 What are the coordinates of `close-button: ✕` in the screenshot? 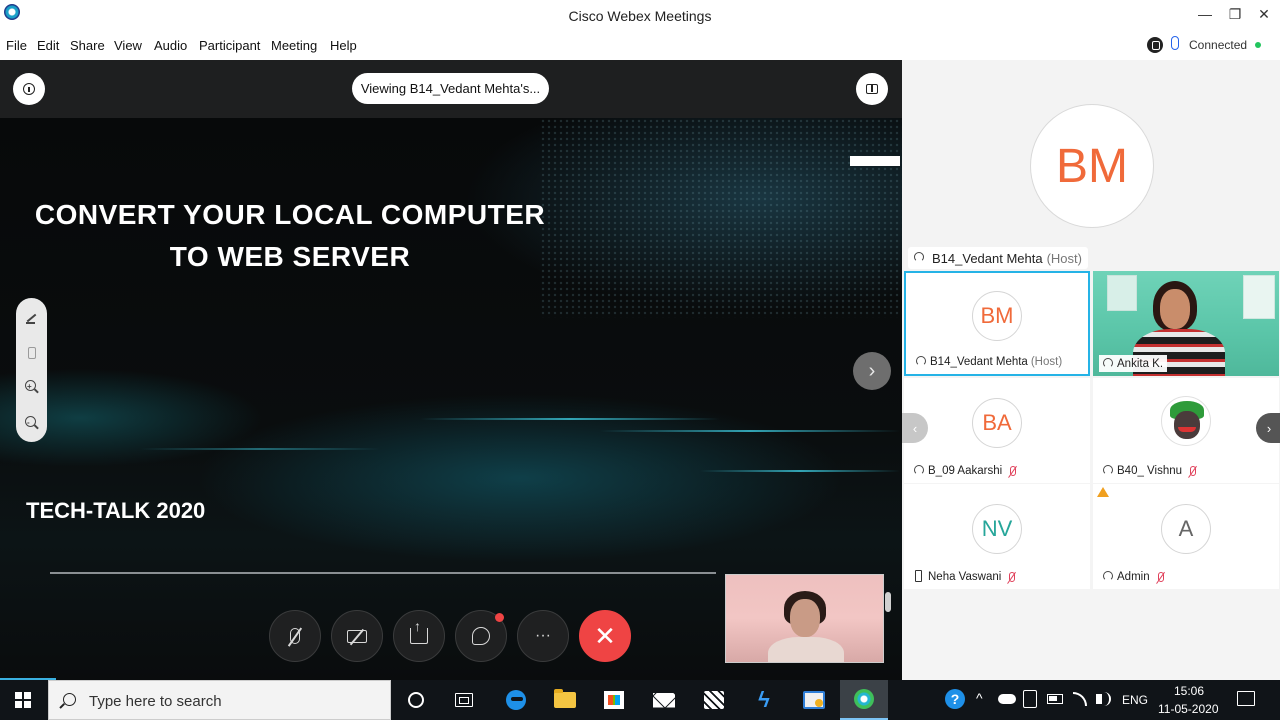 It's located at (1264, 14).